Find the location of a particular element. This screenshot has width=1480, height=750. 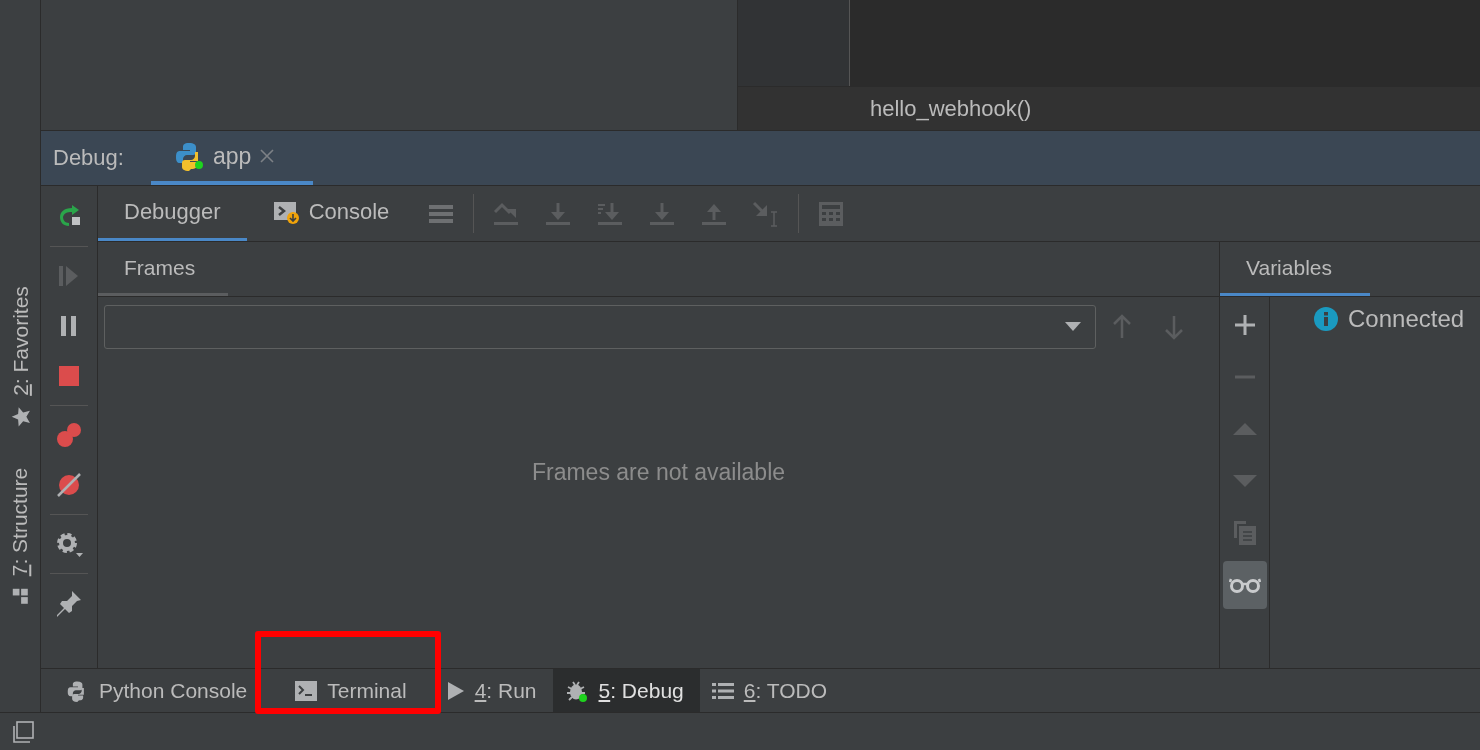

frames-tab: Frames is located at coordinates (163, 269).